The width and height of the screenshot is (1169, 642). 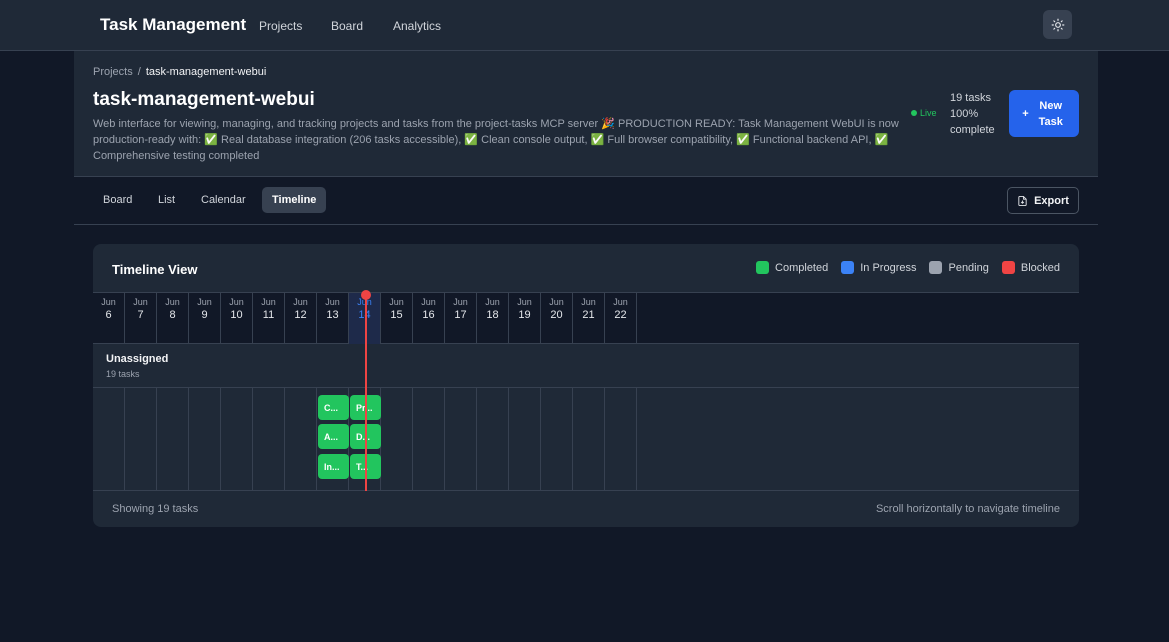 What do you see at coordinates (206, 72) in the screenshot?
I see `breadcrumb-current: task-management-webui` at bounding box center [206, 72].